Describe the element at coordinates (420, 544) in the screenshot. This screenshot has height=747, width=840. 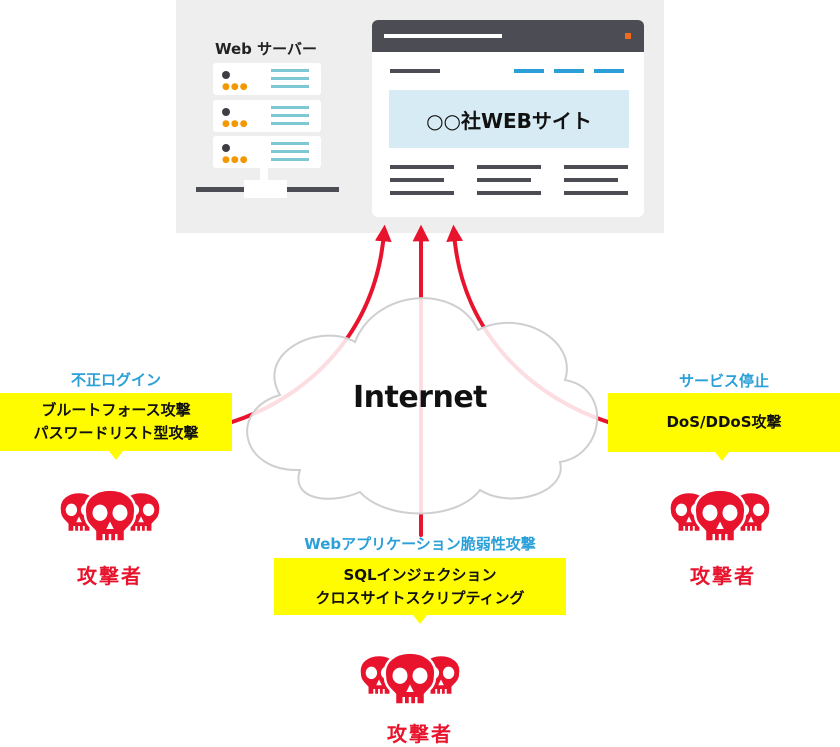
I see `center-attack-category: Webアプリケーション脆弱性攻撃` at that location.